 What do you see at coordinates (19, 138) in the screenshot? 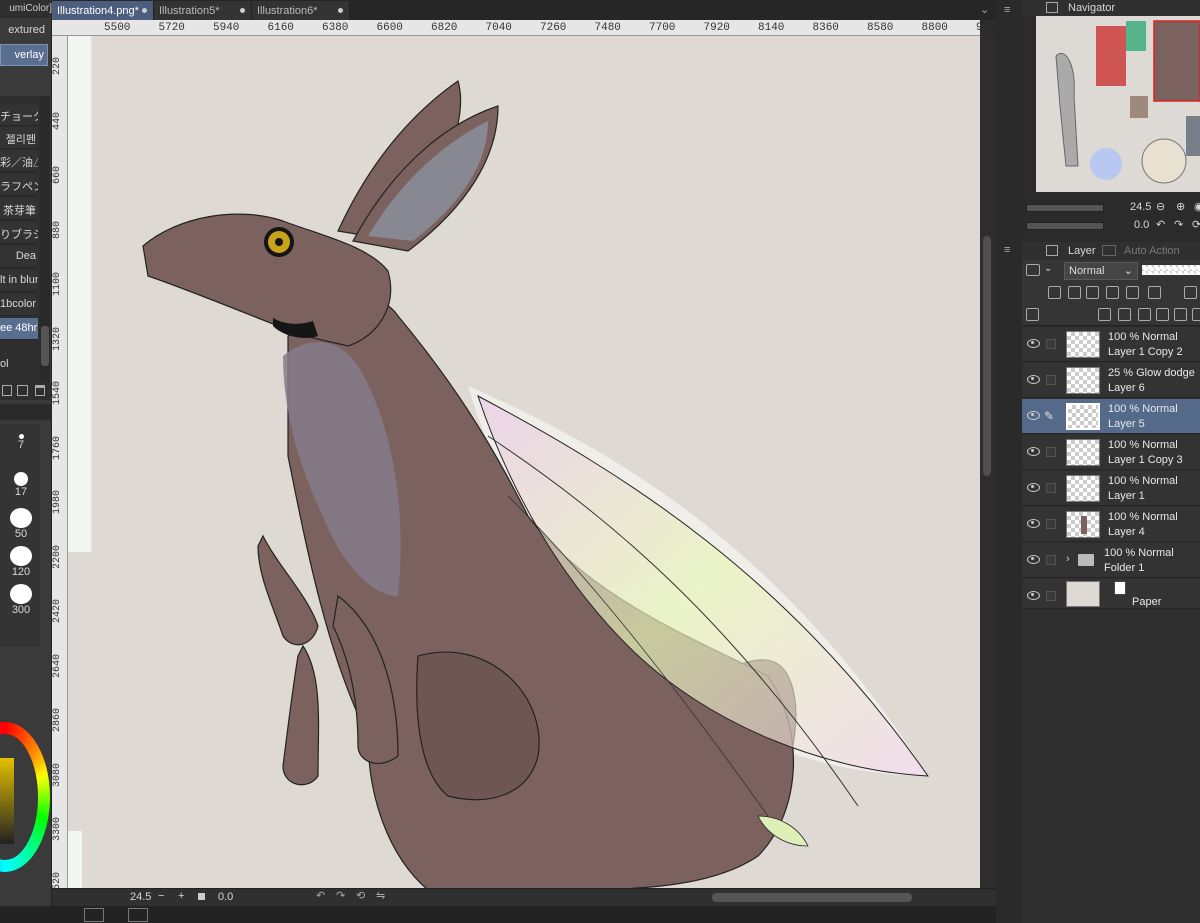
I see `brush-item: 젤리펜` at bounding box center [19, 138].